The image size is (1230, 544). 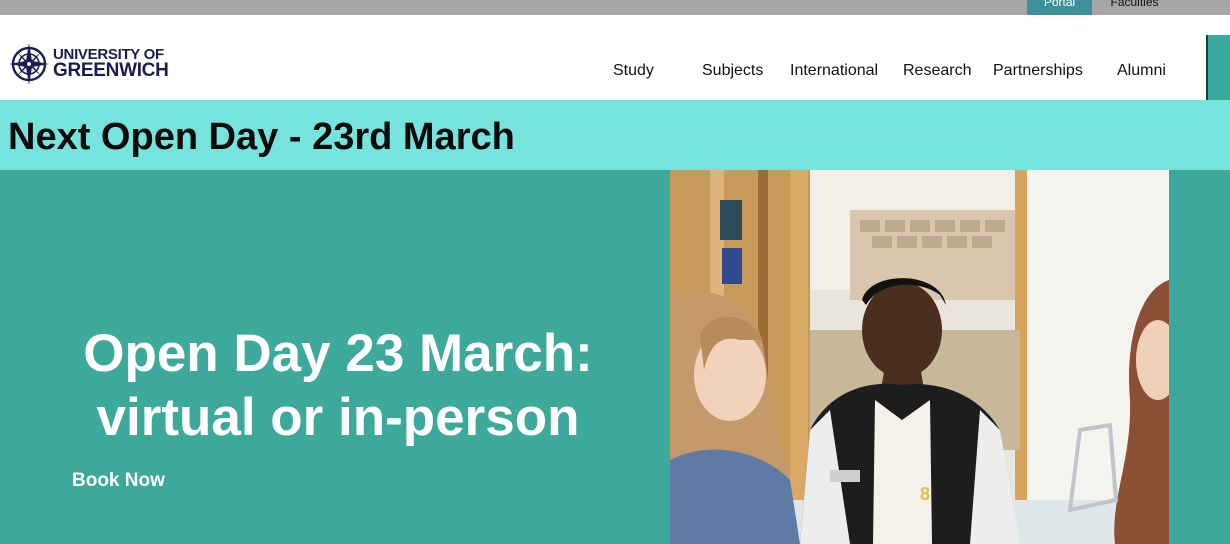 I want to click on hero-headline-line-2: virtual or in-person, so click(x=338, y=417).